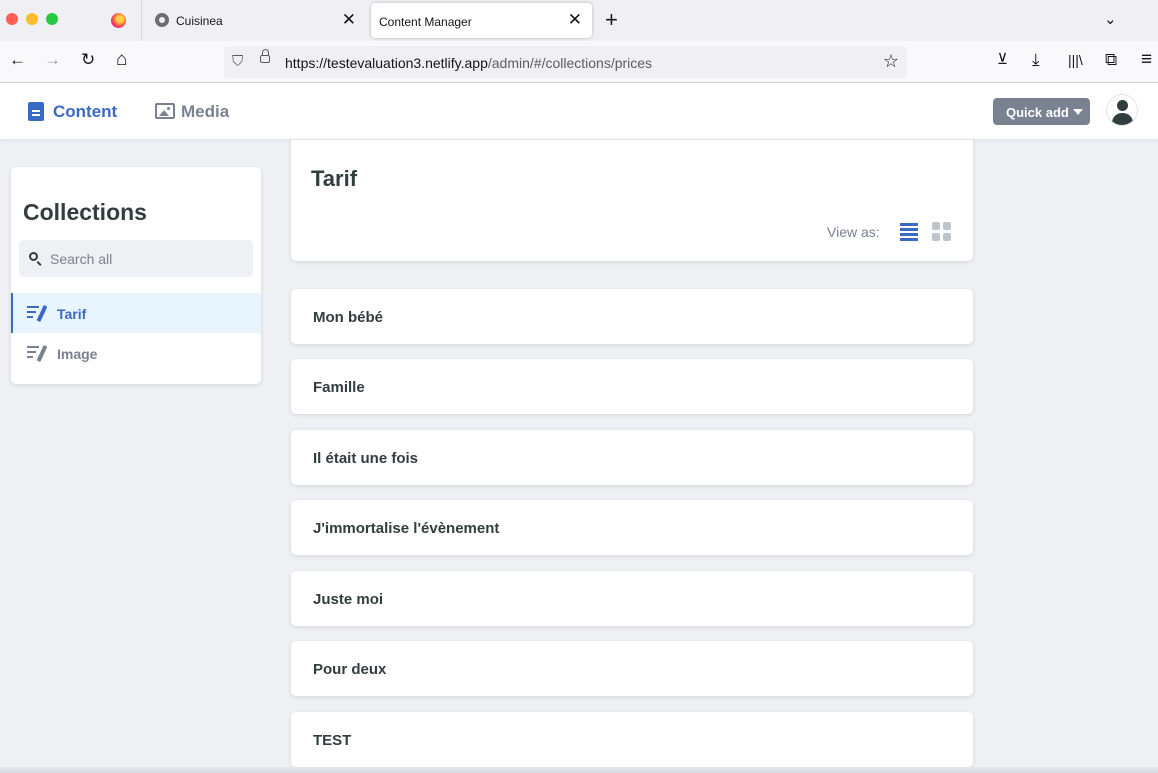 Image resolution: width=1158 pixels, height=773 pixels. What do you see at coordinates (332, 740) in the screenshot?
I see `entry-title: TEST` at bounding box center [332, 740].